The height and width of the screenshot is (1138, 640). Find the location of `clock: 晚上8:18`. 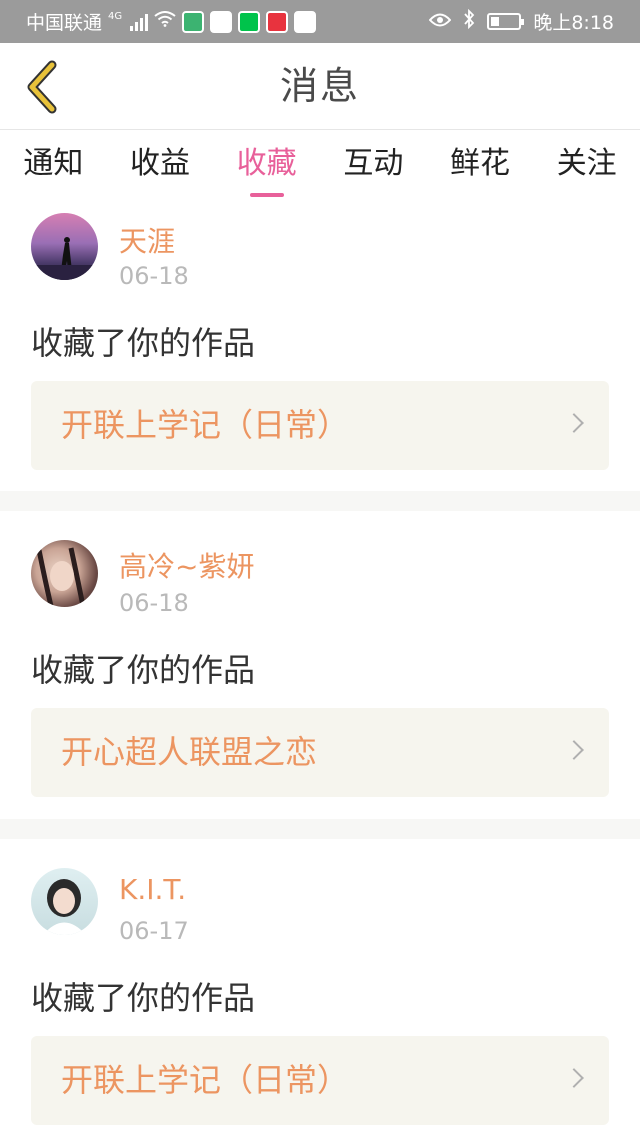

clock: 晚上8:18 is located at coordinates (573, 23).